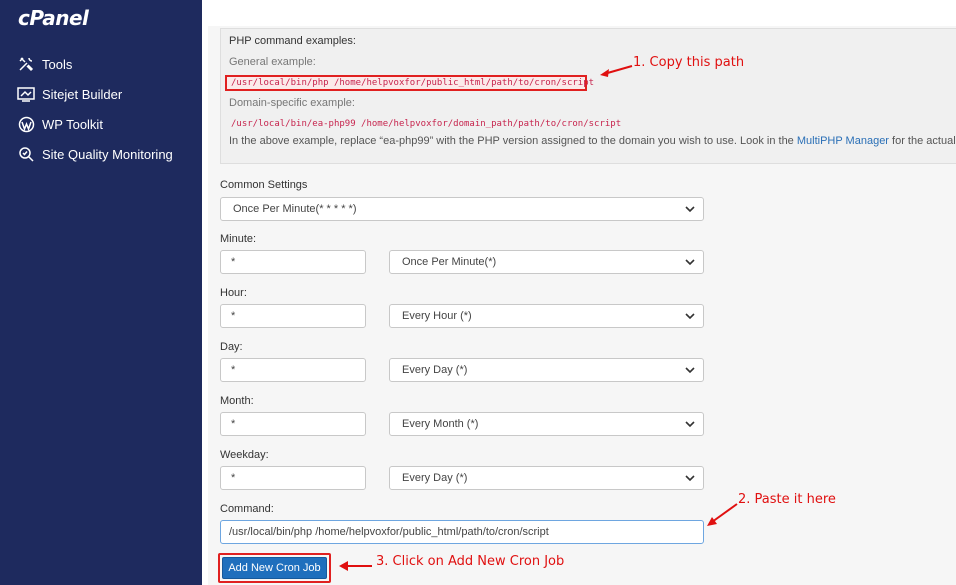  What do you see at coordinates (57, 64) in the screenshot?
I see `sidebar-item-label: Tools` at bounding box center [57, 64].